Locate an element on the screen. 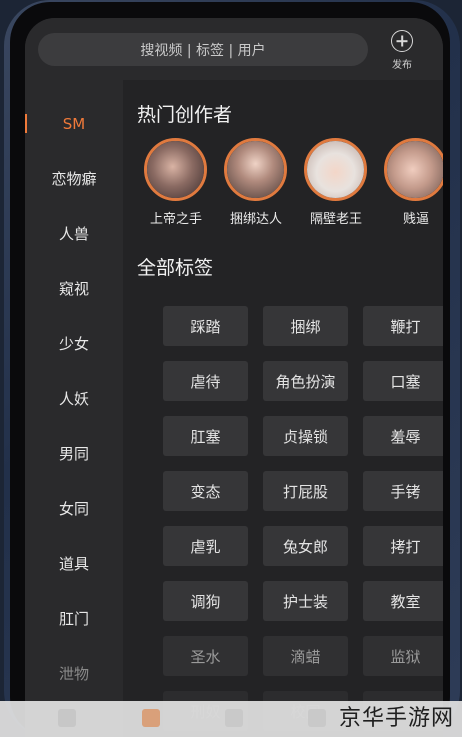 This screenshot has width=462, height=737. sidebar-item-3: 窥视 is located at coordinates (74, 288).